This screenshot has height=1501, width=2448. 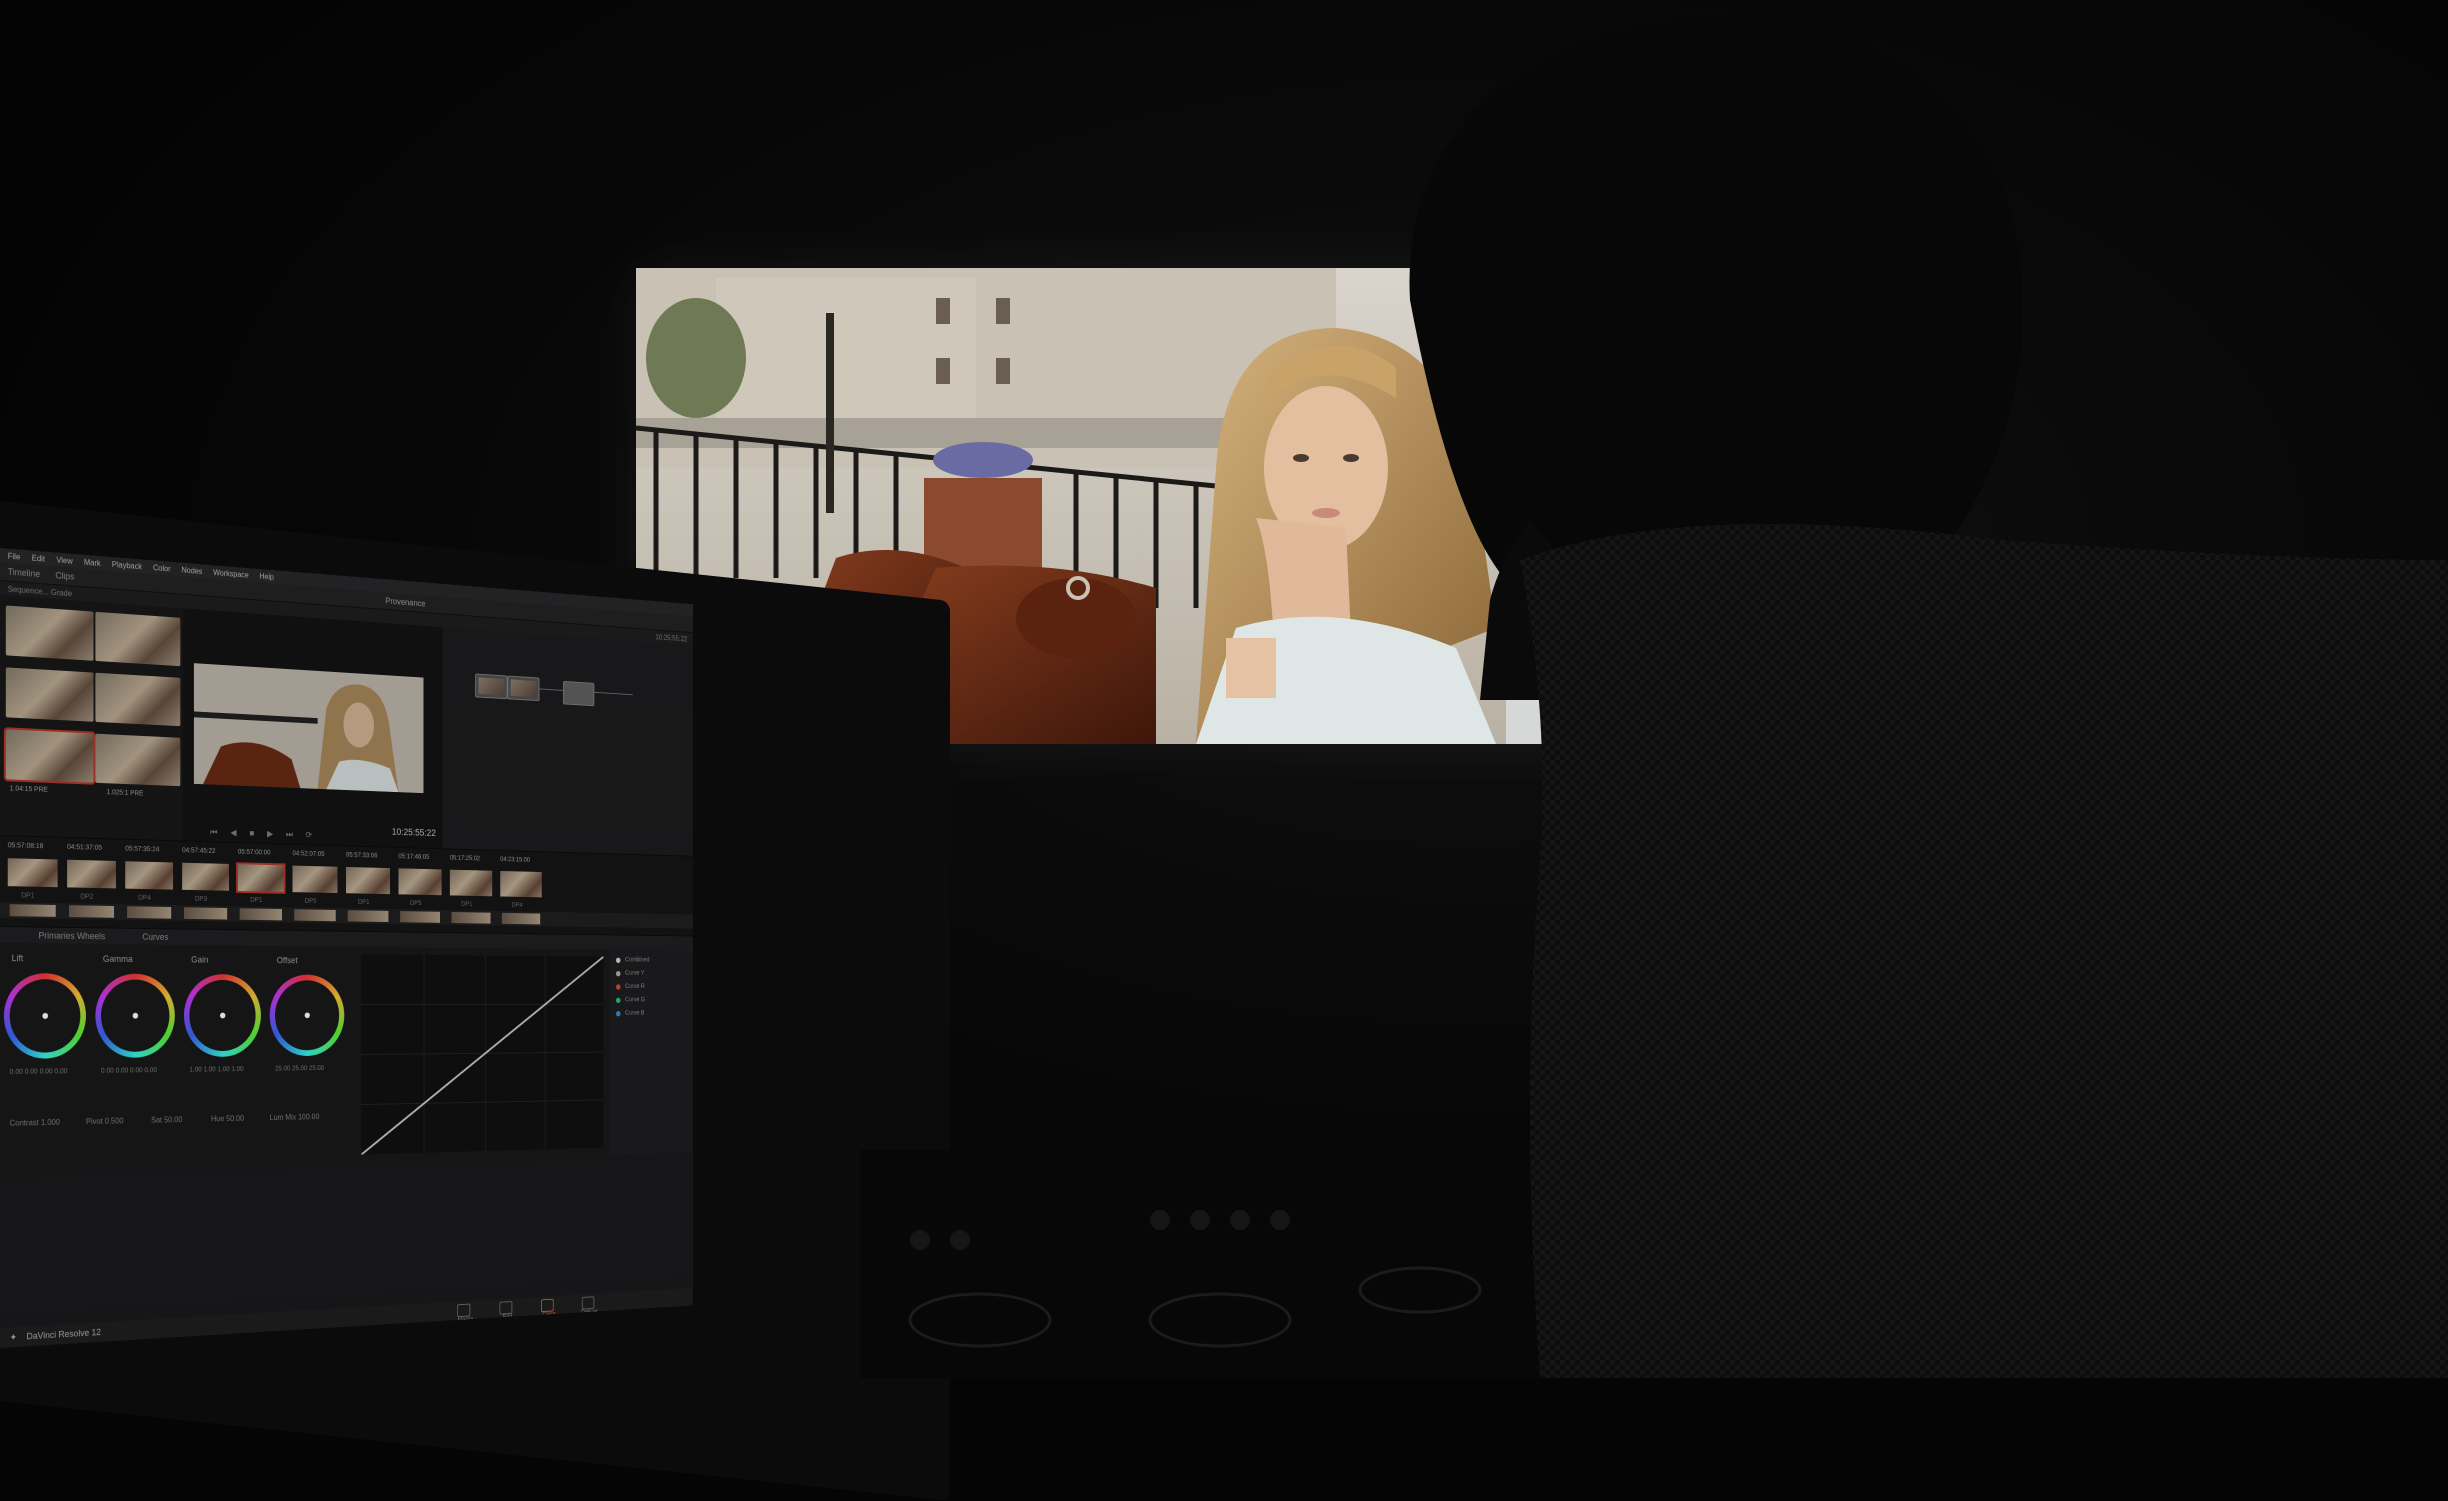 I want to click on wheel-title-gain: Gain, so click(x=199, y=960).